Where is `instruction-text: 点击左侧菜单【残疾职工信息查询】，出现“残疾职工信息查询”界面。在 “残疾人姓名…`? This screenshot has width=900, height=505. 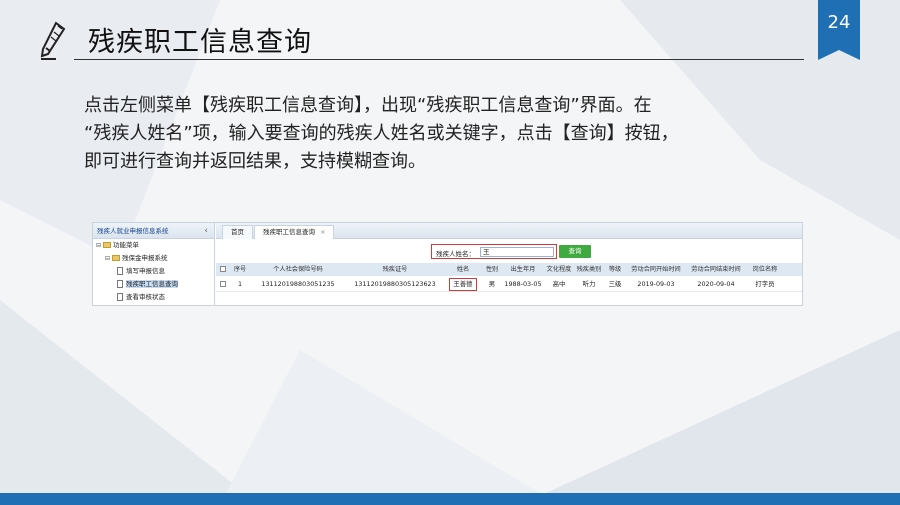
instruction-text: 点击左侧菜单【残疾职工信息查询】，出现“残疾职工信息查询”界面。在 “残疾人姓名… is located at coordinates (449, 134).